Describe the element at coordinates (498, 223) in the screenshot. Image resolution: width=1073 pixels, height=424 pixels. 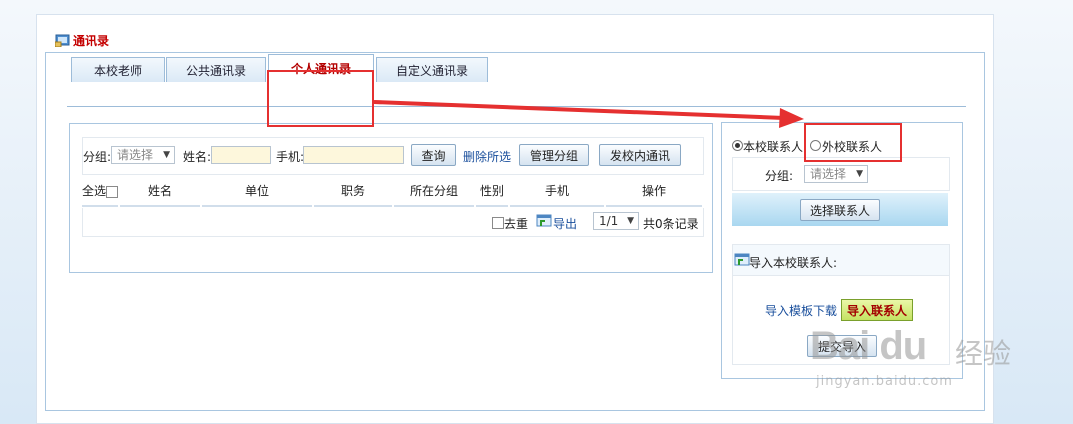
I see `dedupe-checkbox` at that location.